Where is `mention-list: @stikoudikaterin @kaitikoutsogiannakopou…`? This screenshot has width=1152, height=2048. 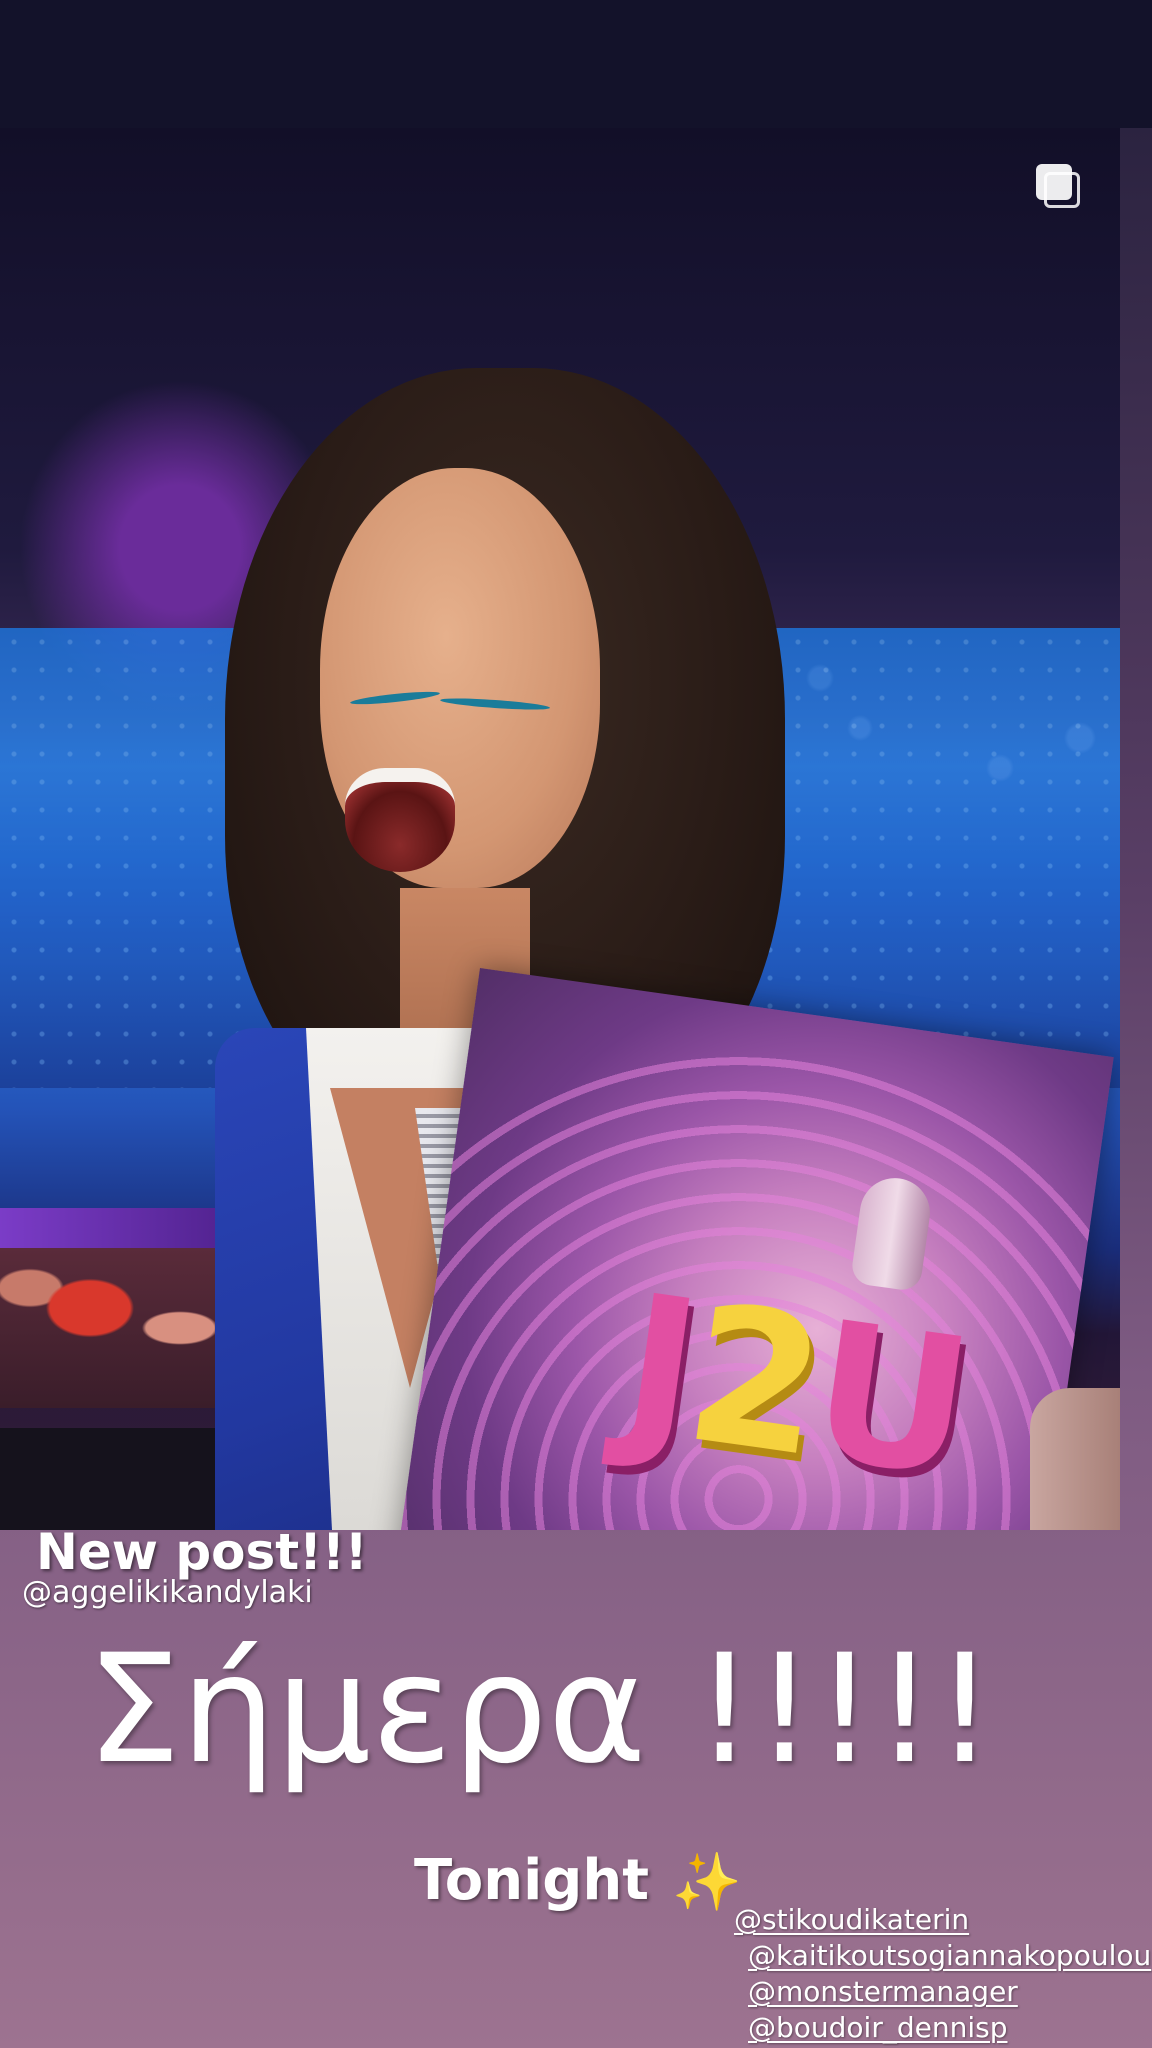
mention-list: @stikoudikaterin @kaitikoutsogiannakopou… is located at coordinates (943, 1974).